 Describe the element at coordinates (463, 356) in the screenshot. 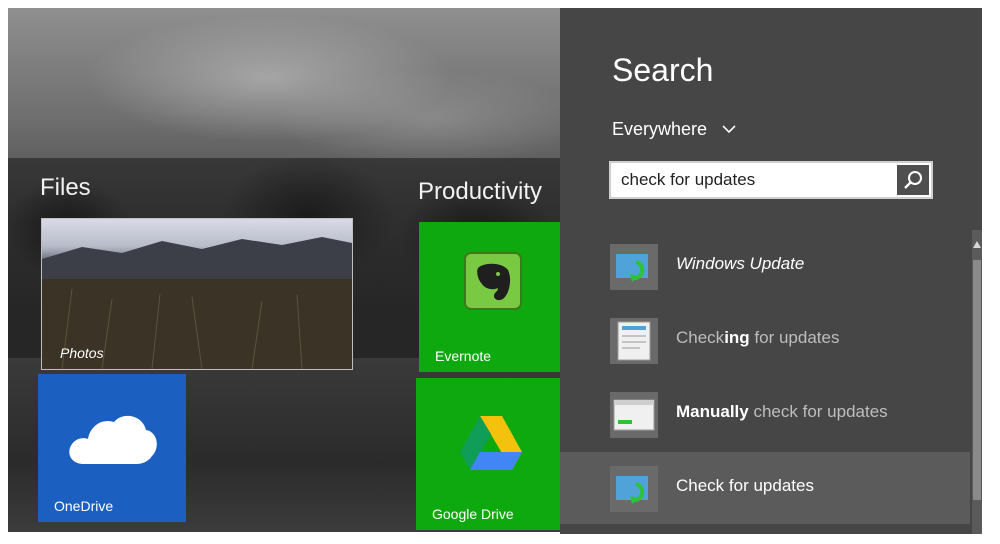

I see `evernote-tile-label: Evernote` at that location.